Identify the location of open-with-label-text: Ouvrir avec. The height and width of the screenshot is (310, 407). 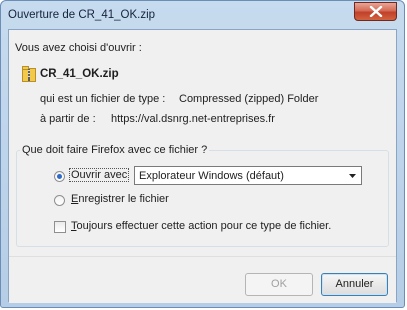
(99, 175).